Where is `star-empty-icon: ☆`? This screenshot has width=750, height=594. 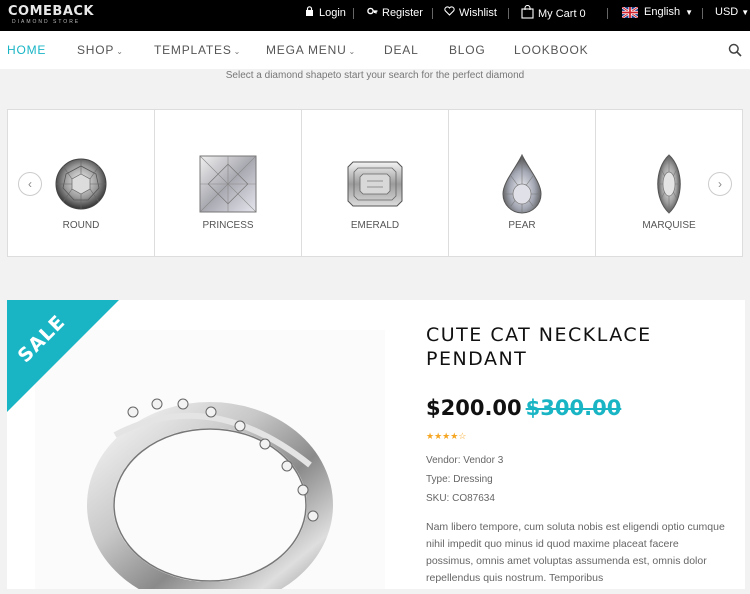
star-empty-icon: ☆ is located at coordinates (462, 436).